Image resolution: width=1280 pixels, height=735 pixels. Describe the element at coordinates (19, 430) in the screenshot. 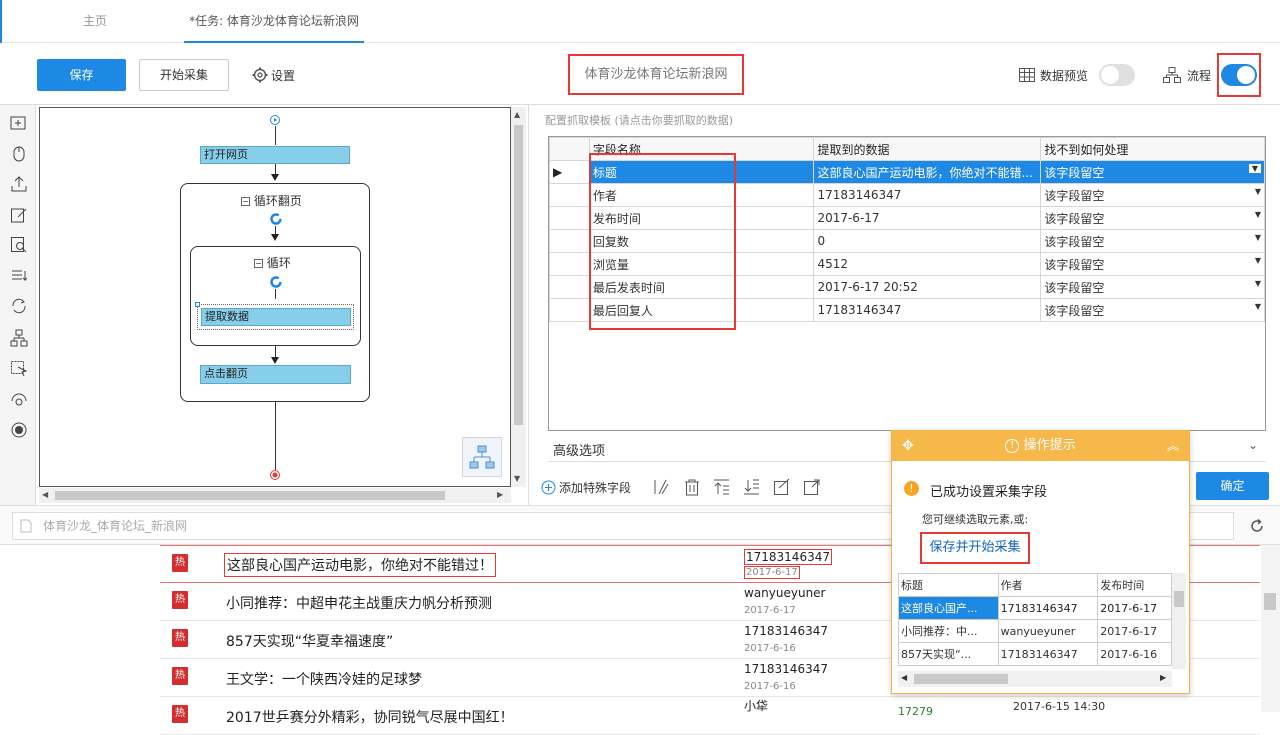

I see `stop-icon` at that location.